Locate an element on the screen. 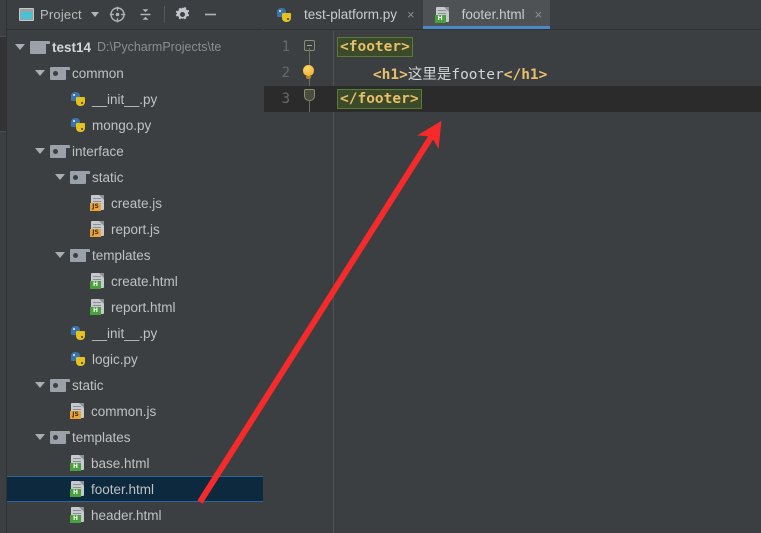 This screenshot has width=761, height=533. tree-item-mongo-py: mongo.py is located at coordinates (135, 125).